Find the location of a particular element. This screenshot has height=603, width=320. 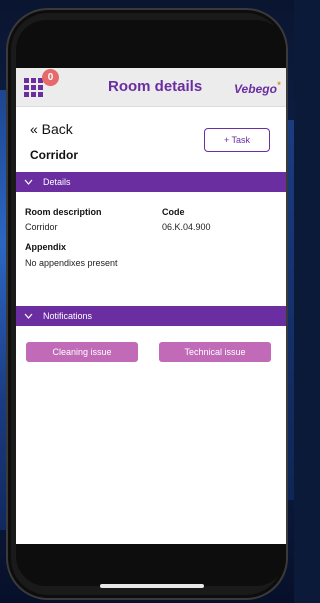

cleaning-issue-button: Cleaning issue is located at coordinates (82, 352).